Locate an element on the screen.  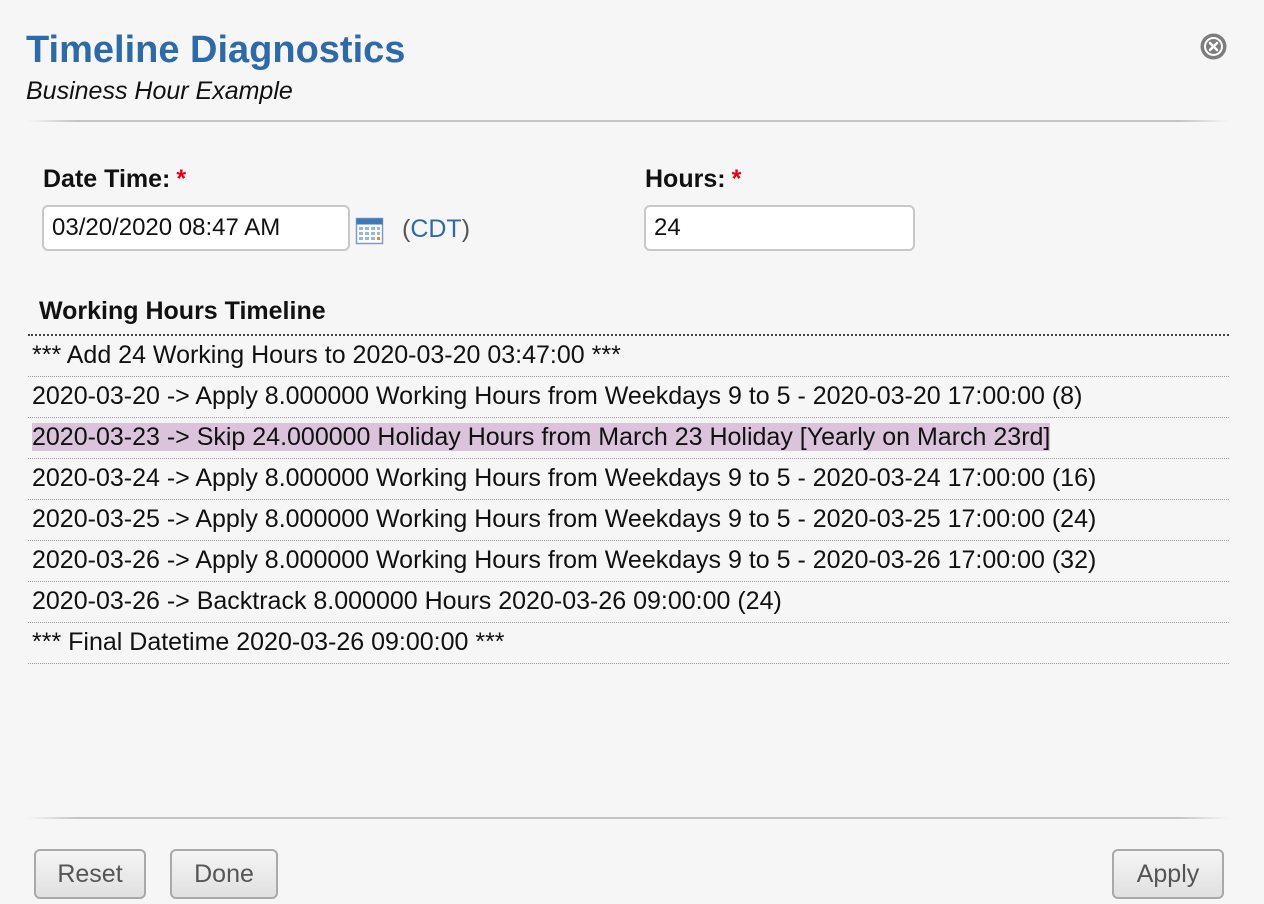
dialog-subtitle: Business Hour Example is located at coordinates (159, 91).